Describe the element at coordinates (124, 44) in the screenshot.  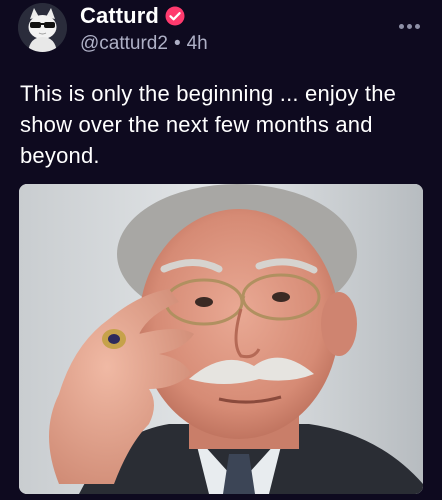
I see `author-handle: @catturd2` at that location.